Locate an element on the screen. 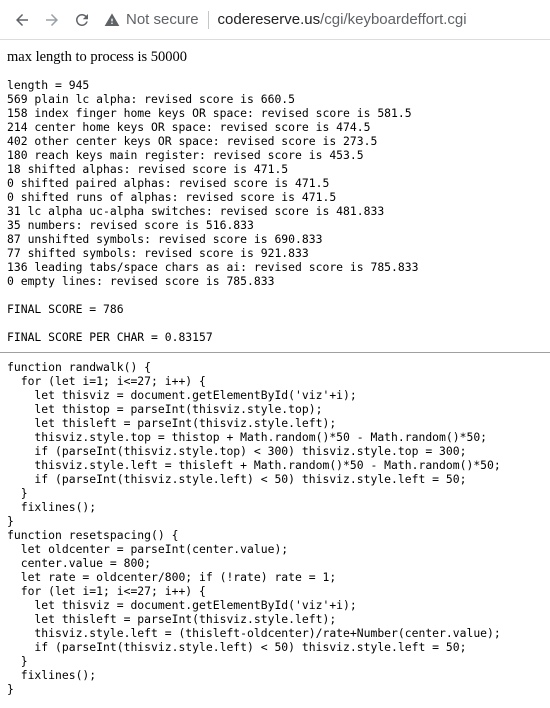  reload-icon is located at coordinates (81, 19).